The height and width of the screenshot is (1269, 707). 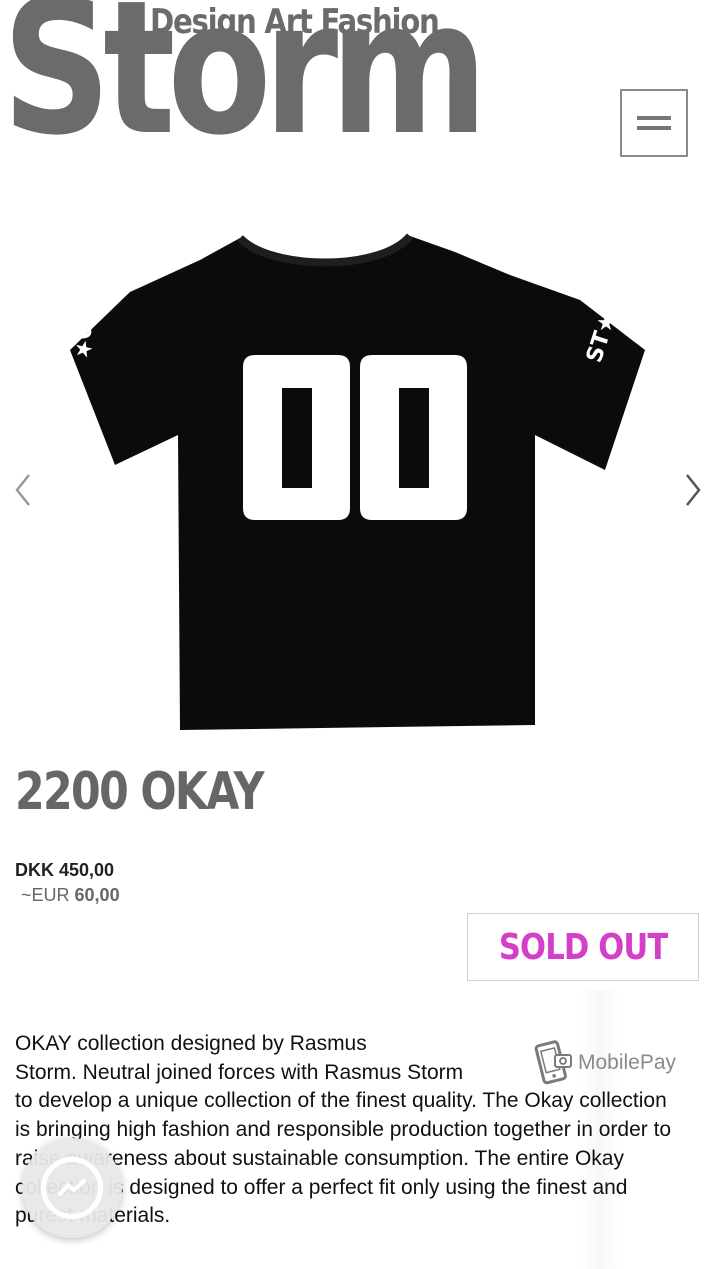 I want to click on logo-tagline: Design Art Fashion, so click(x=295, y=22).